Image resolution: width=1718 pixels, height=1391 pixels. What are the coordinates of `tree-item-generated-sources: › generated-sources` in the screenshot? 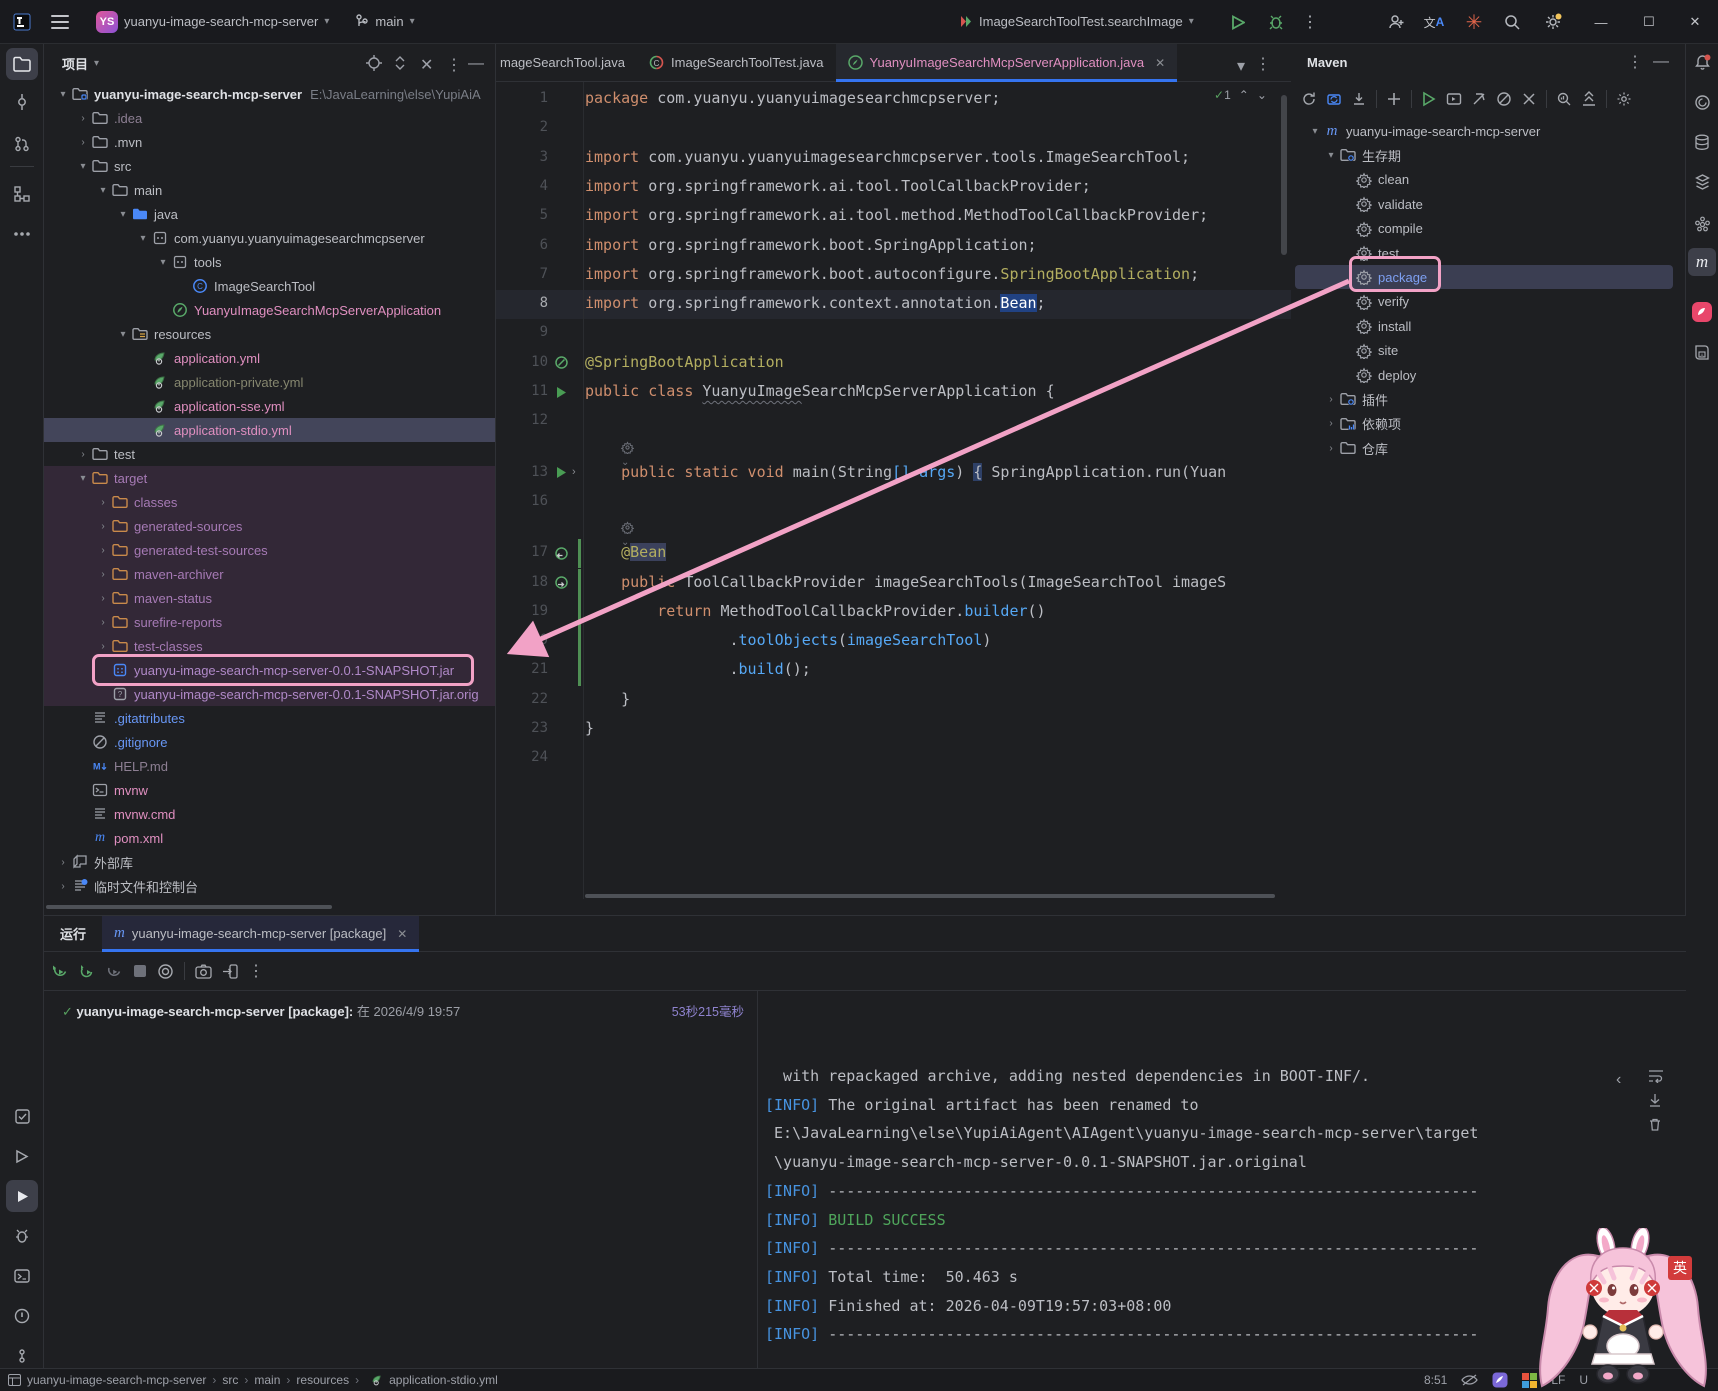 It's located at (269, 526).